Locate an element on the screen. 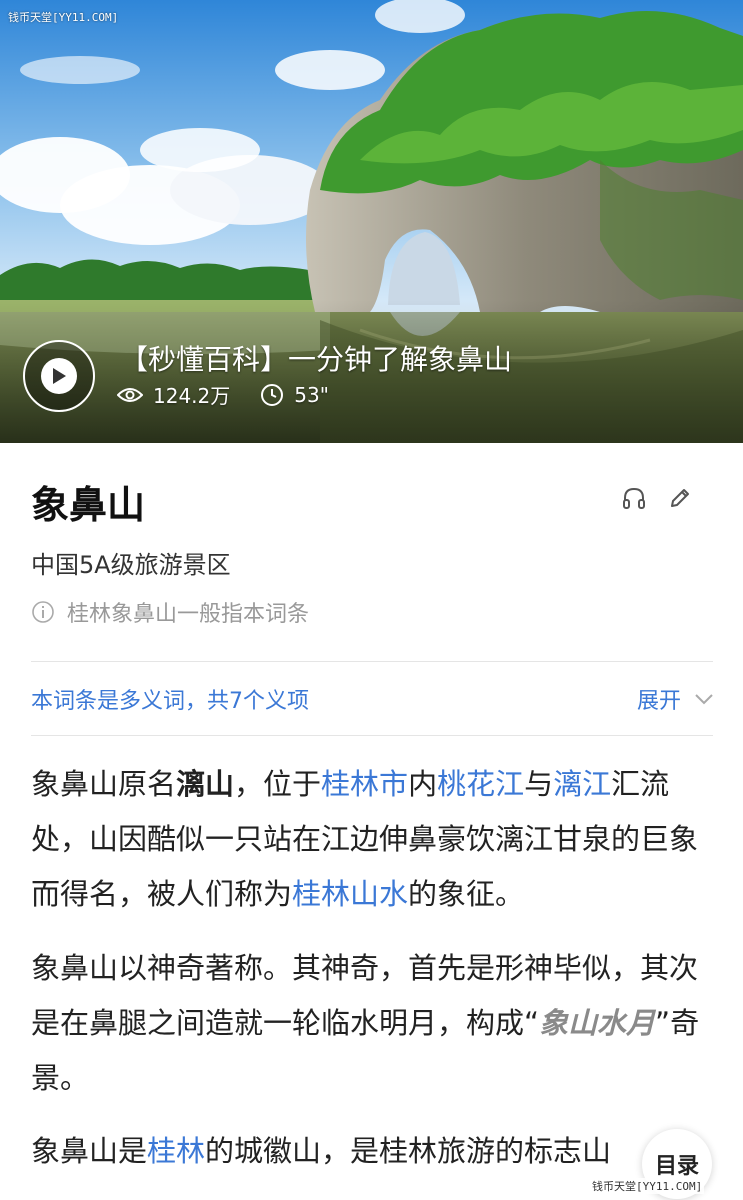  disambiguation-note: 桂林象鼻山一般指本词条 is located at coordinates (170, 612).